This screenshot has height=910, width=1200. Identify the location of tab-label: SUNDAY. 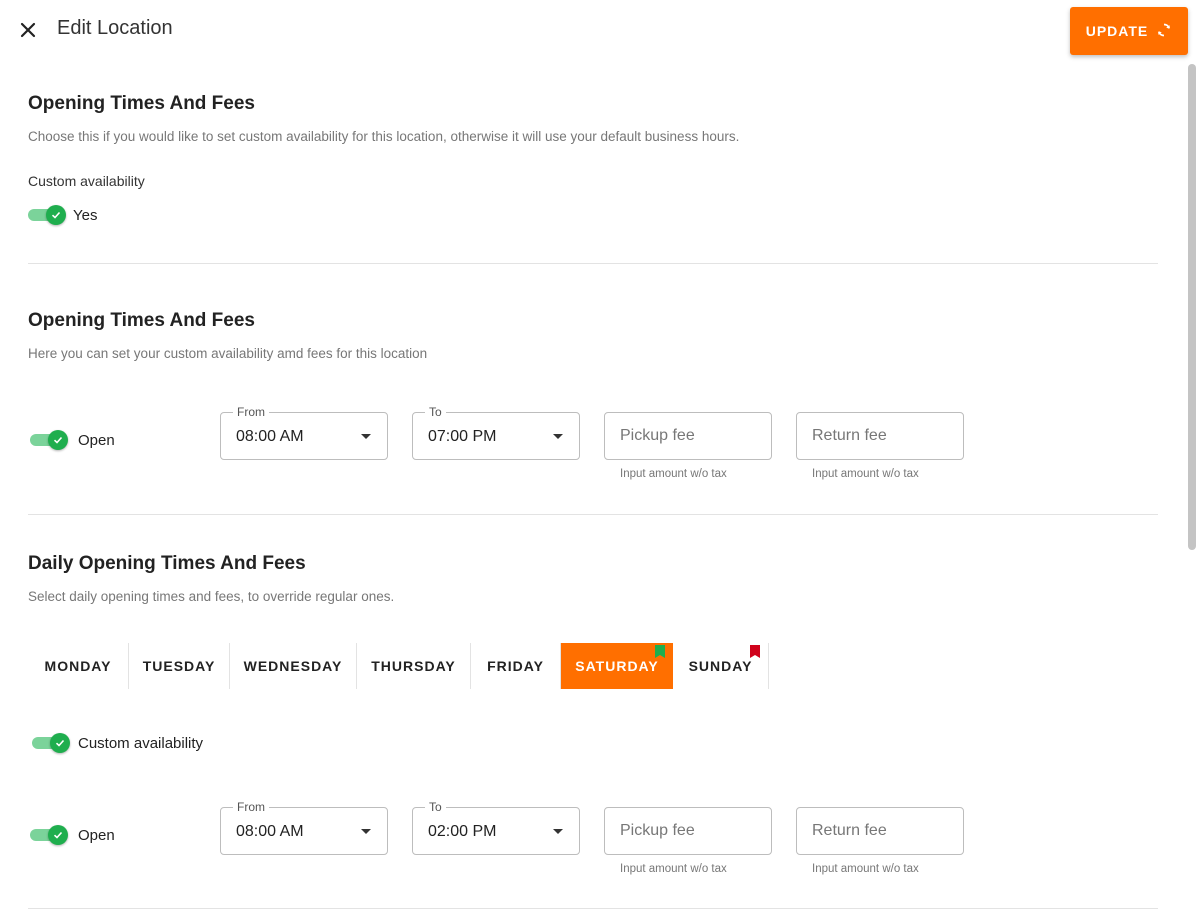
(720, 666).